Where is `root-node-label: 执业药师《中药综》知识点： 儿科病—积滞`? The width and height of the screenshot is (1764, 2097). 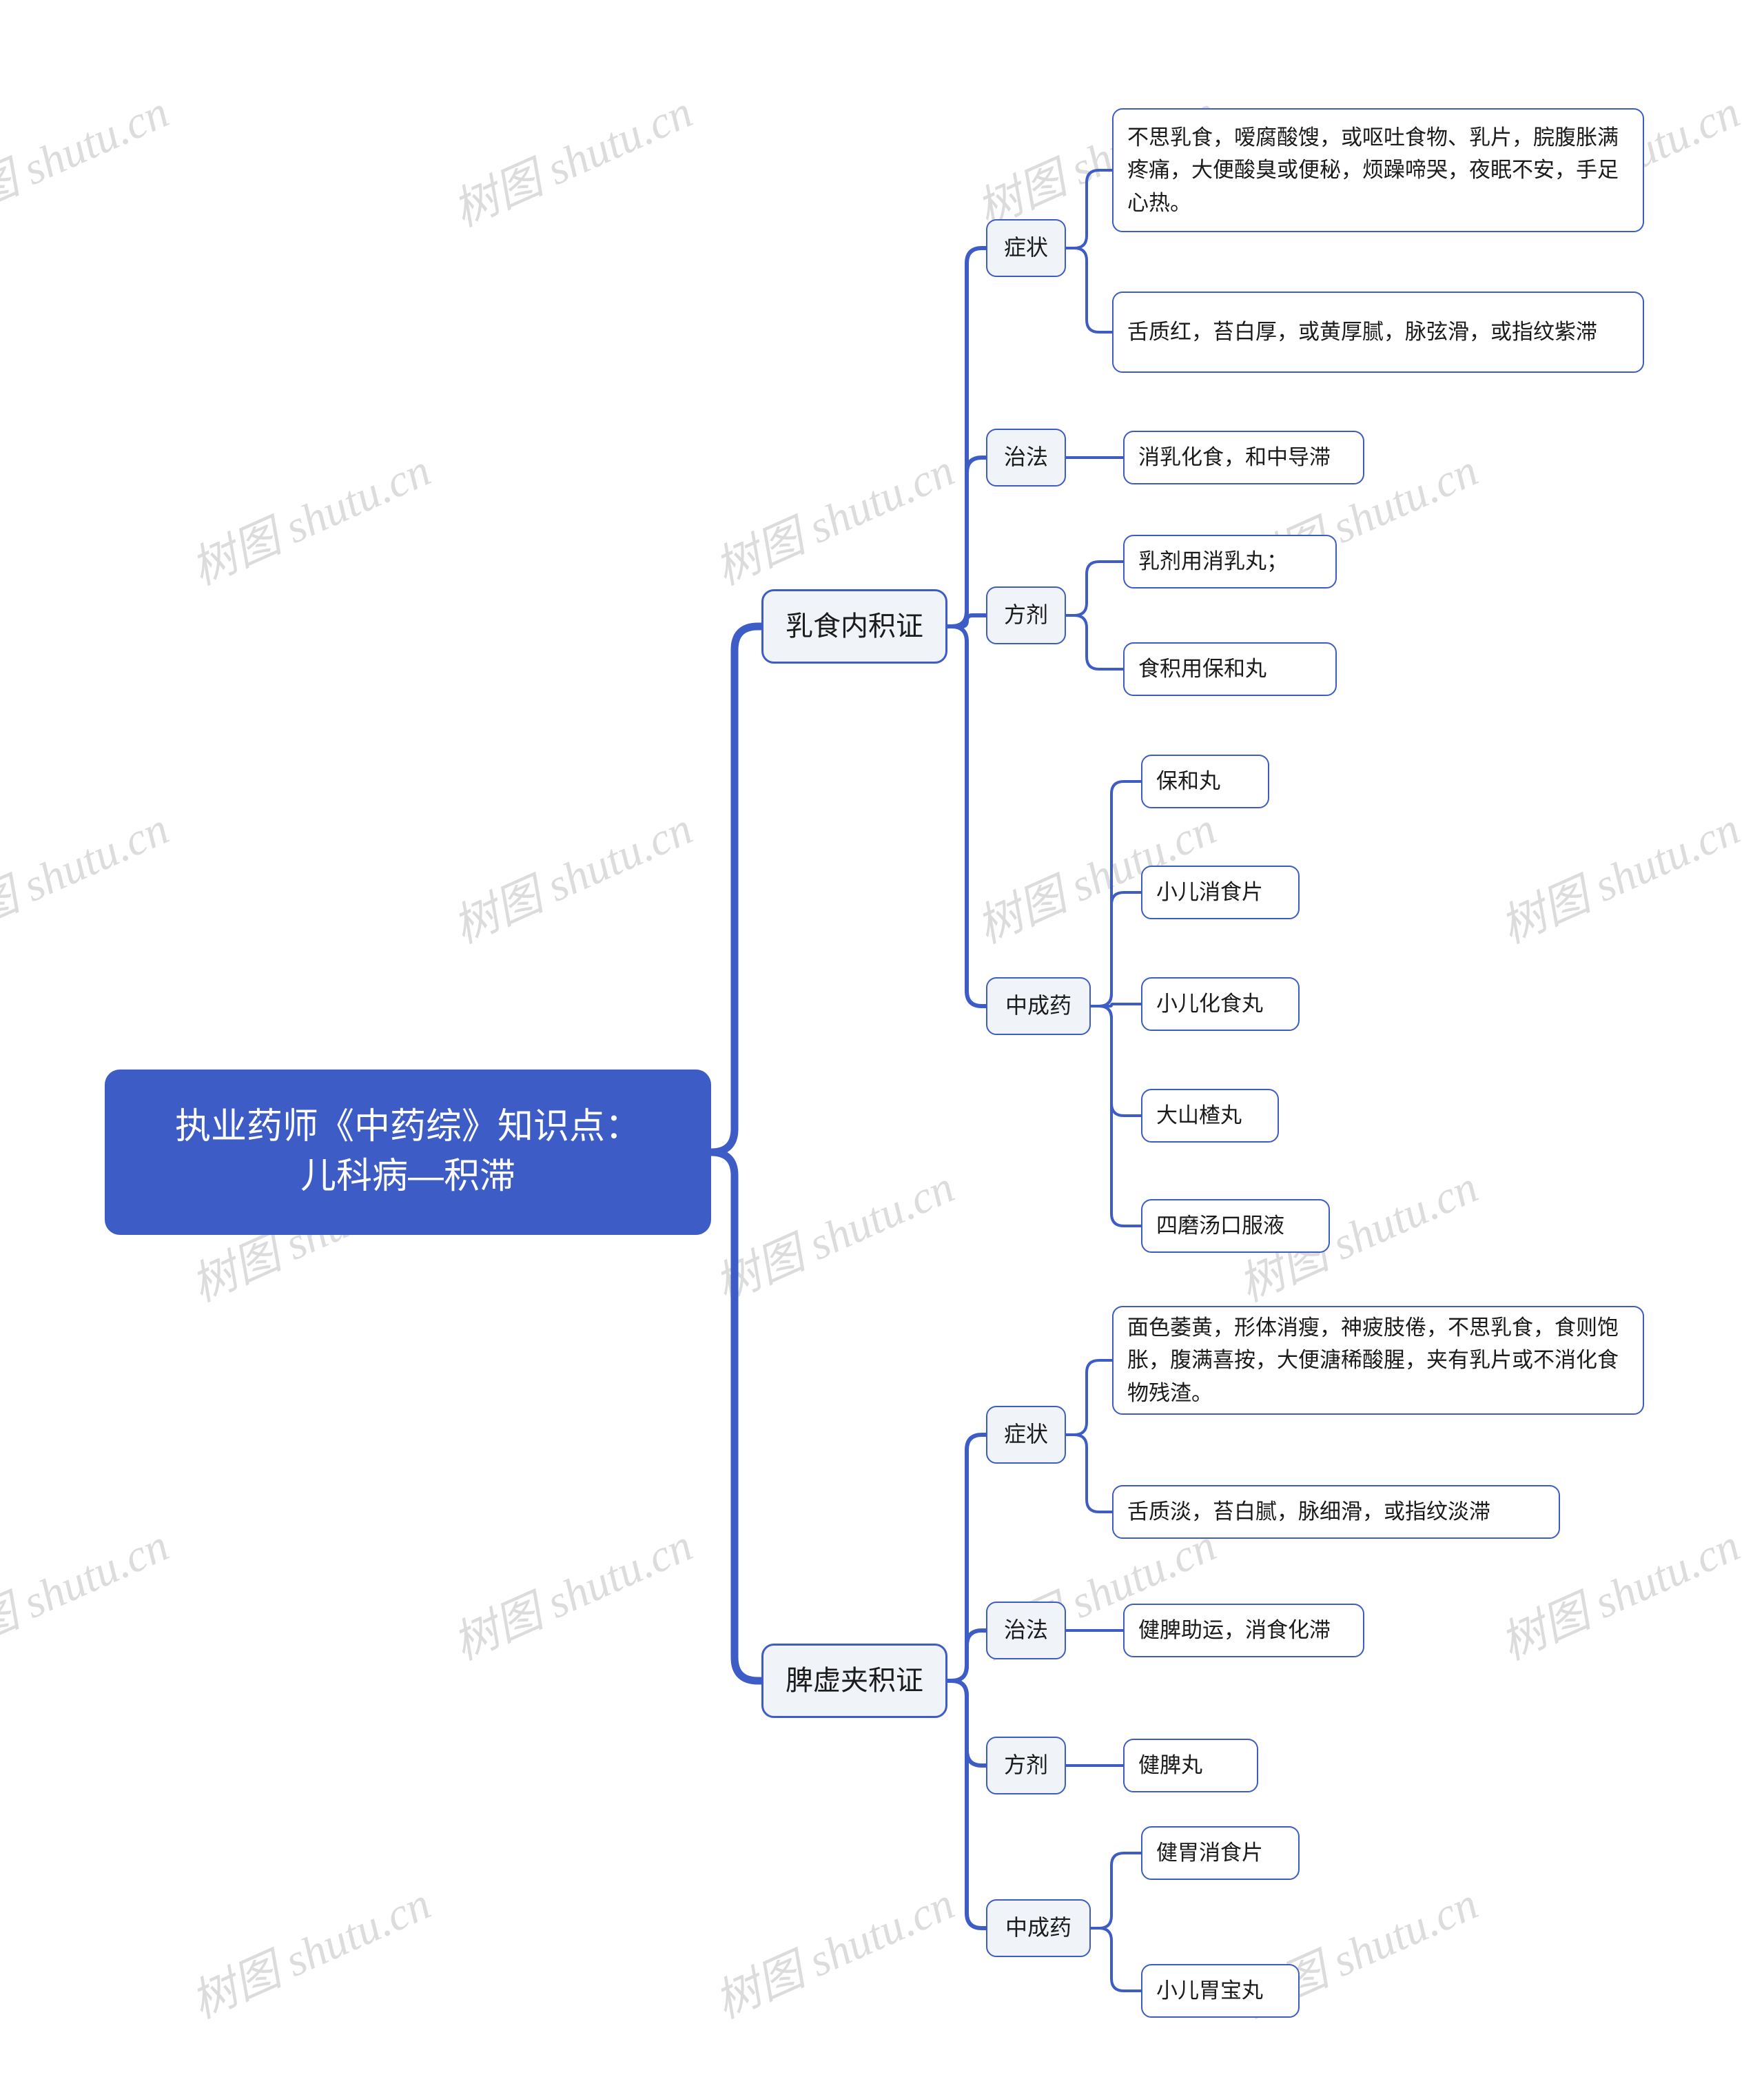 root-node-label: 执业药师《中药综》知识点： 儿科病—积滞 is located at coordinates (408, 1151).